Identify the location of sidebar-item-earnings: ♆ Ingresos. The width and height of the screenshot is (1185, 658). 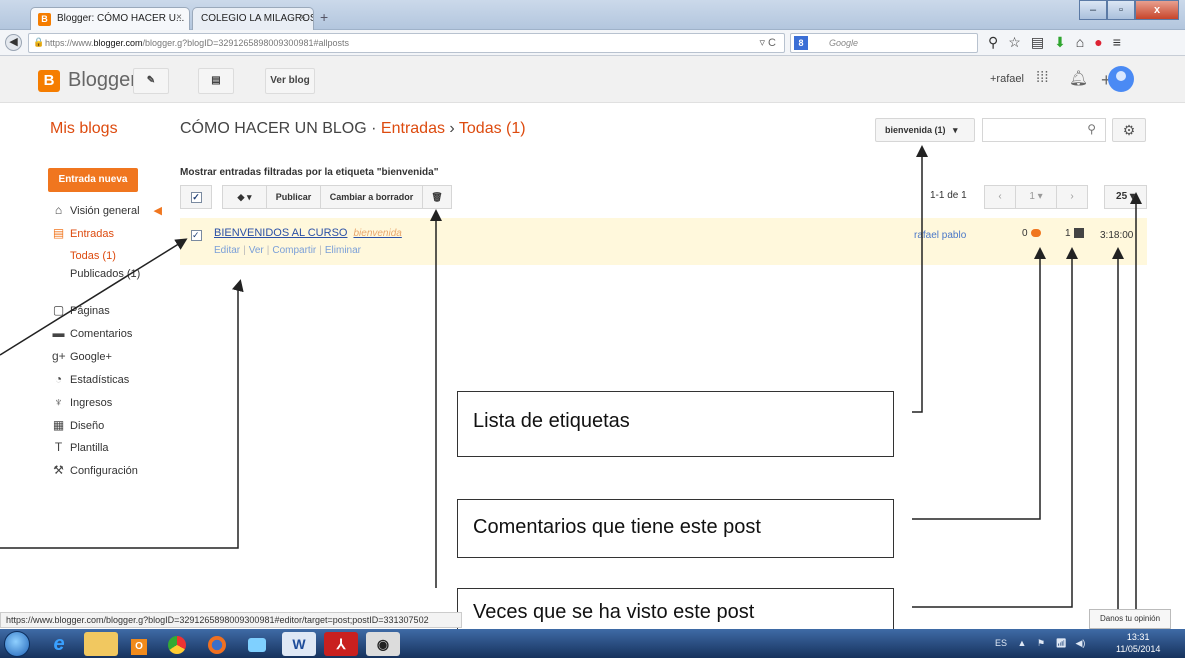
(82, 402).